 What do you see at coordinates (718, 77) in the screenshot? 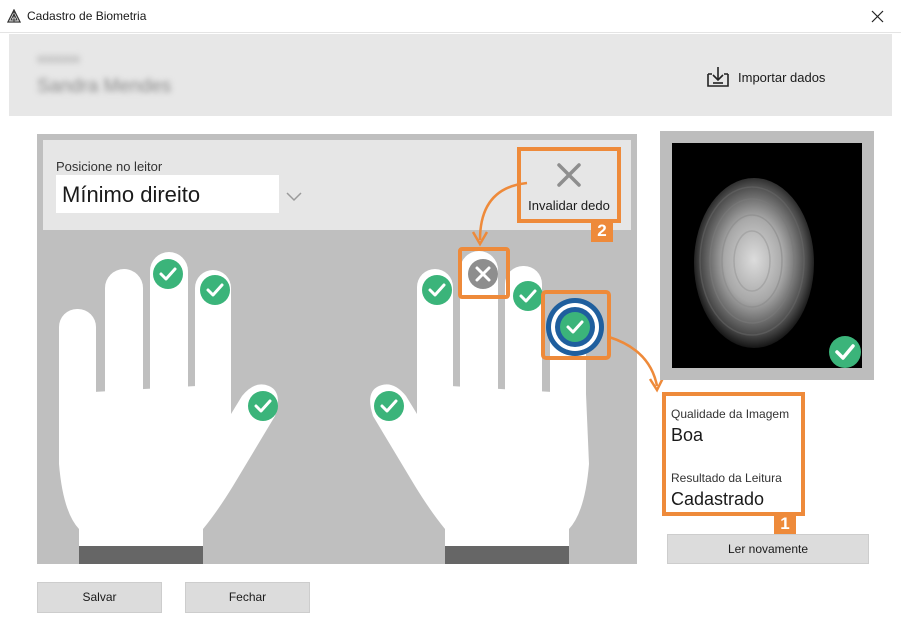
I see `import-download-icon` at bounding box center [718, 77].